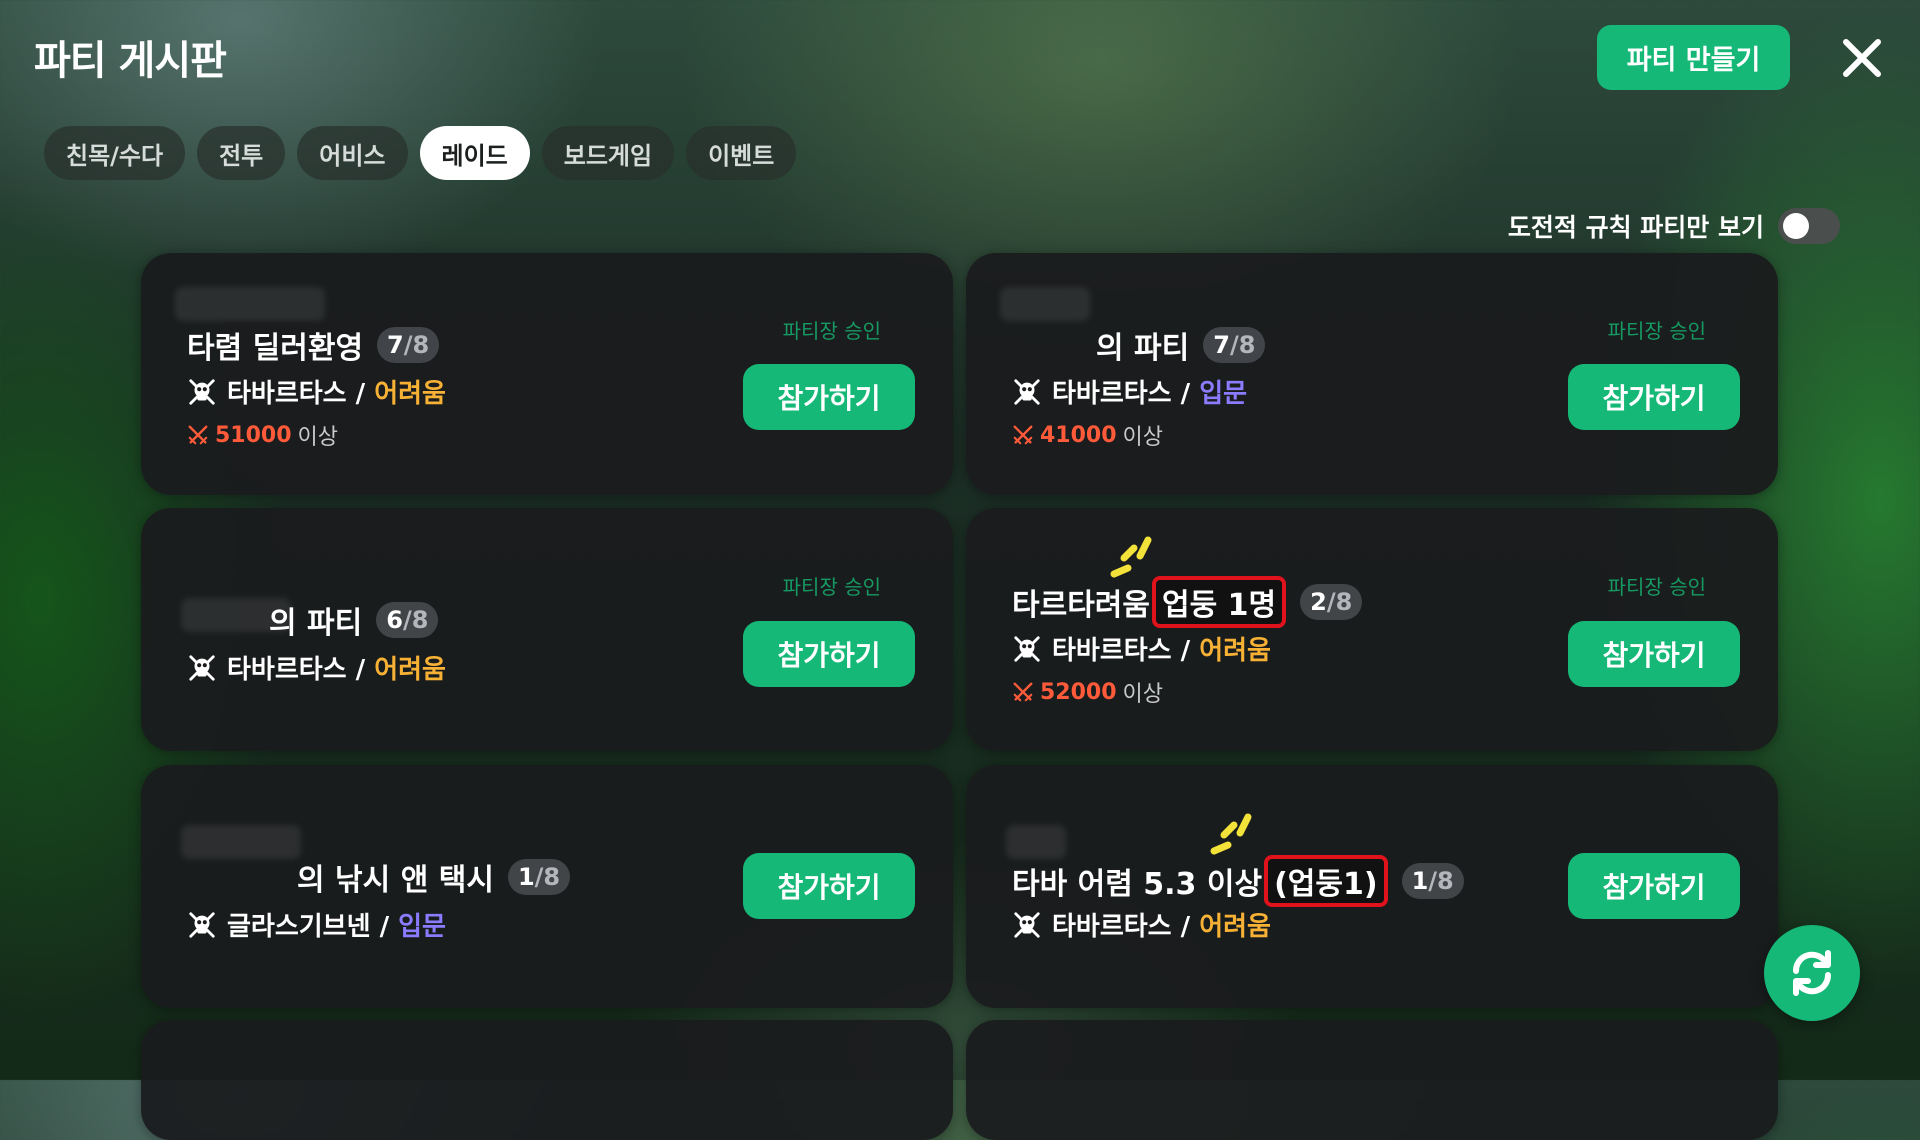 This screenshot has height=1140, width=1920. Describe the element at coordinates (1693, 57) in the screenshot. I see `create-party-button: 파티 만들기` at that location.